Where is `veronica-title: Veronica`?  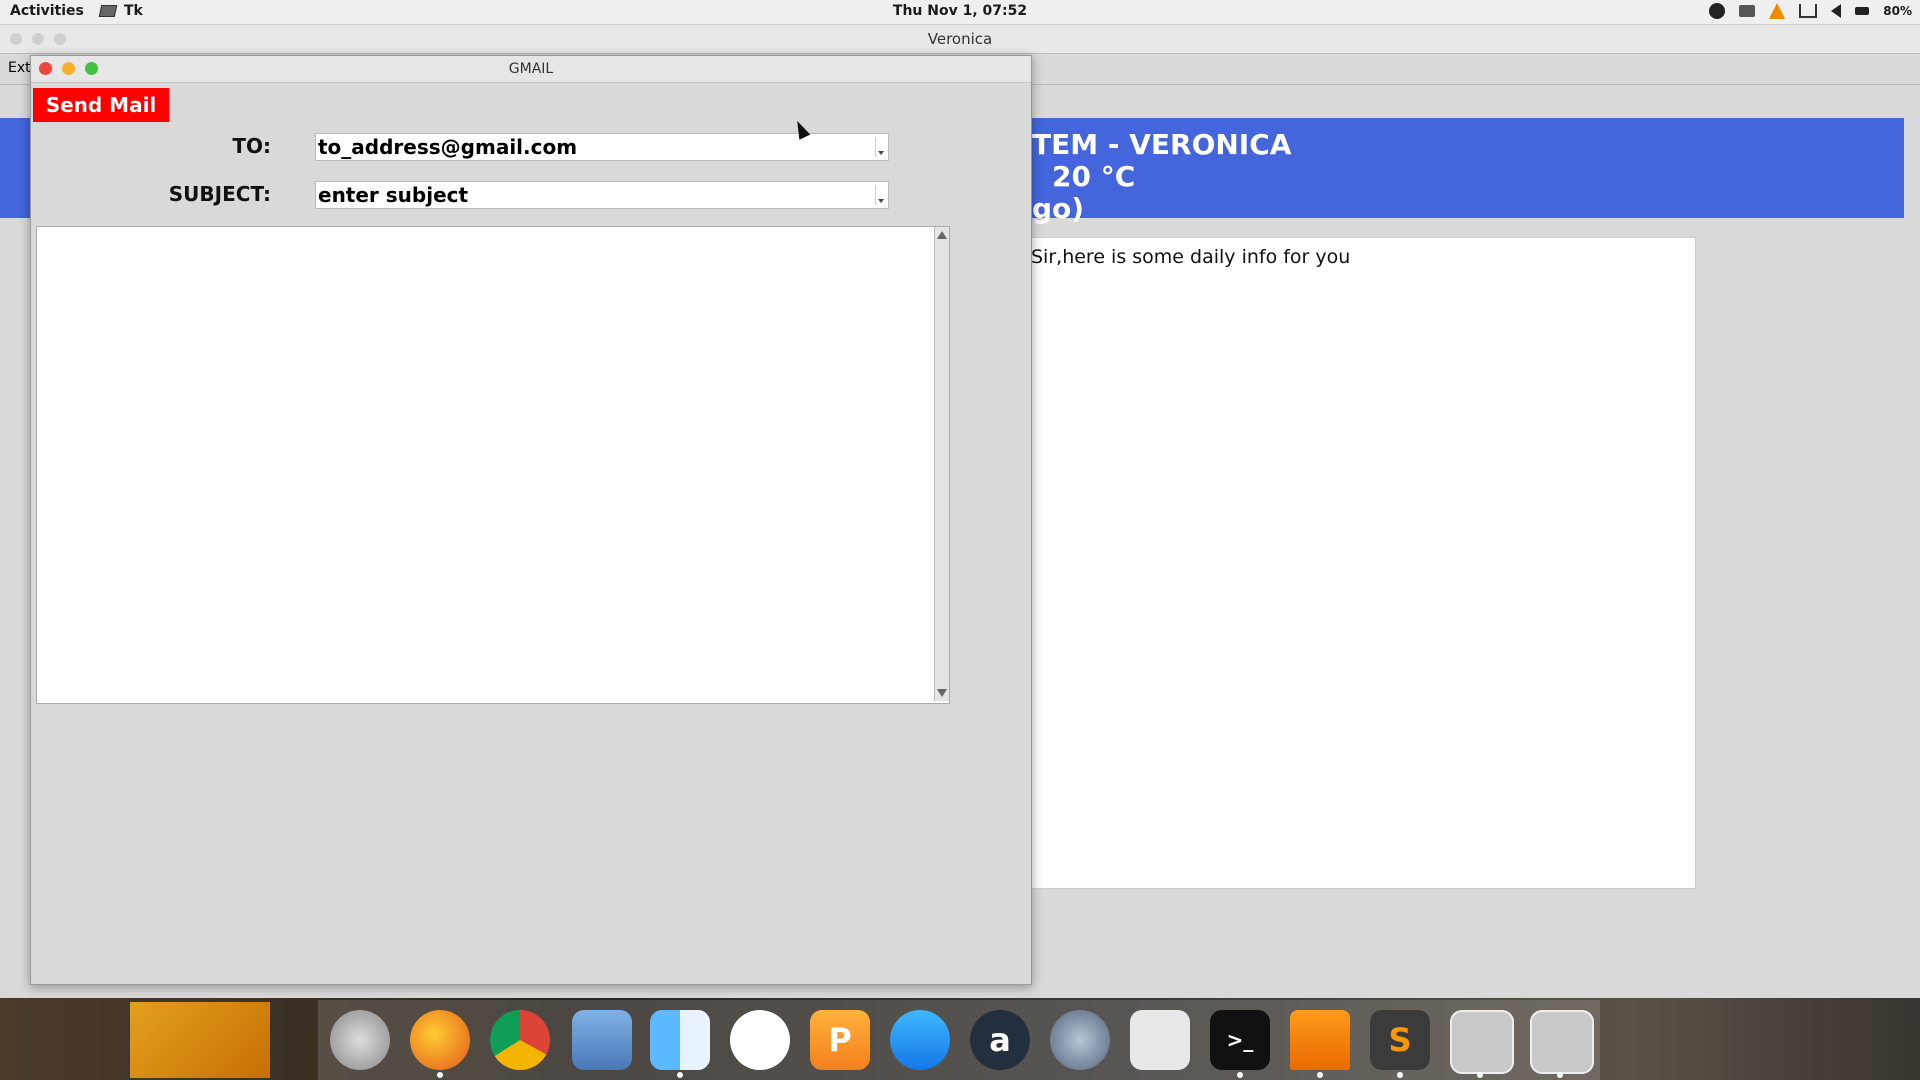 veronica-title: Veronica is located at coordinates (960, 39).